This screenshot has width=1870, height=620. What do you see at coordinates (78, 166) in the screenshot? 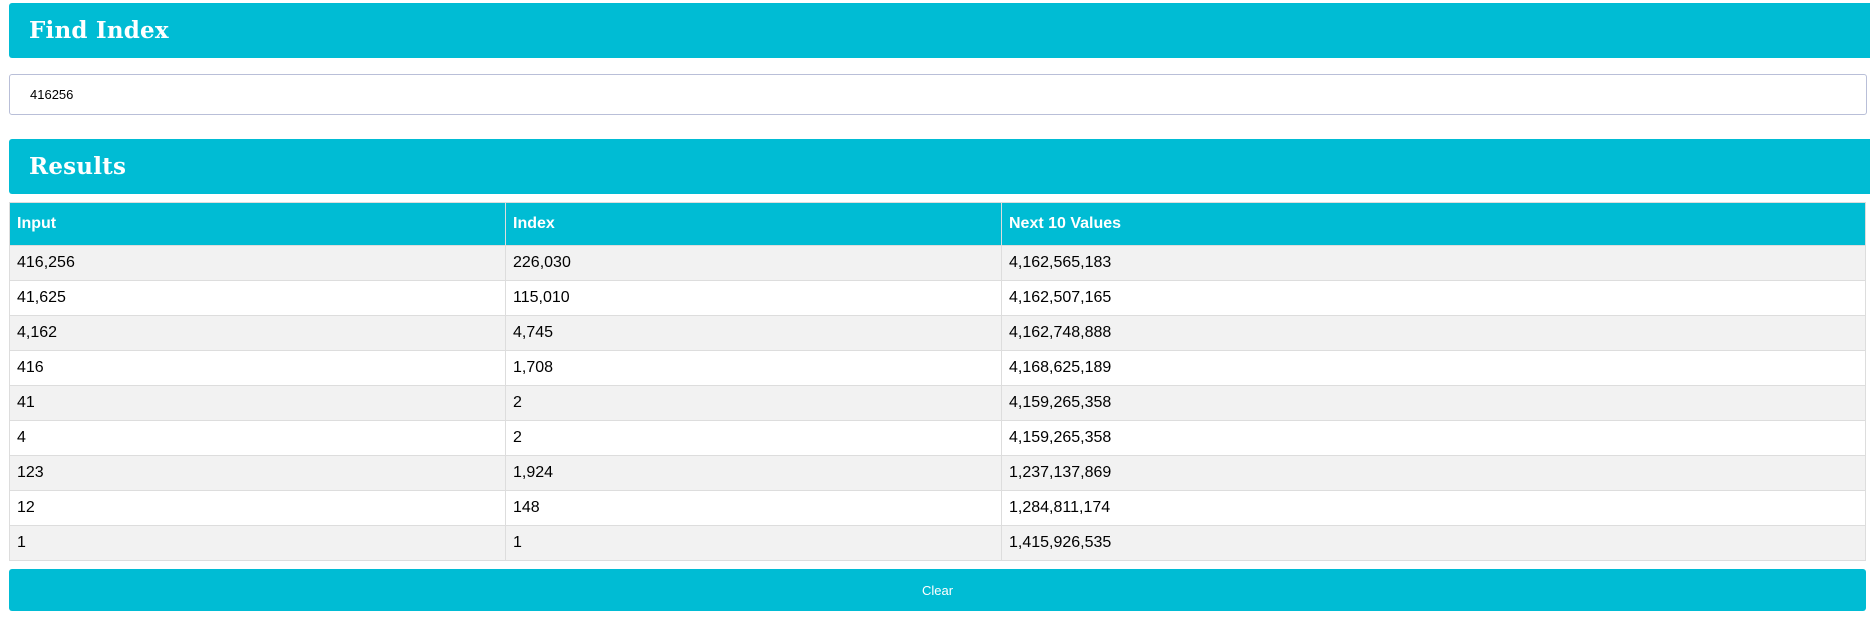
I see `results-title: Results` at bounding box center [78, 166].